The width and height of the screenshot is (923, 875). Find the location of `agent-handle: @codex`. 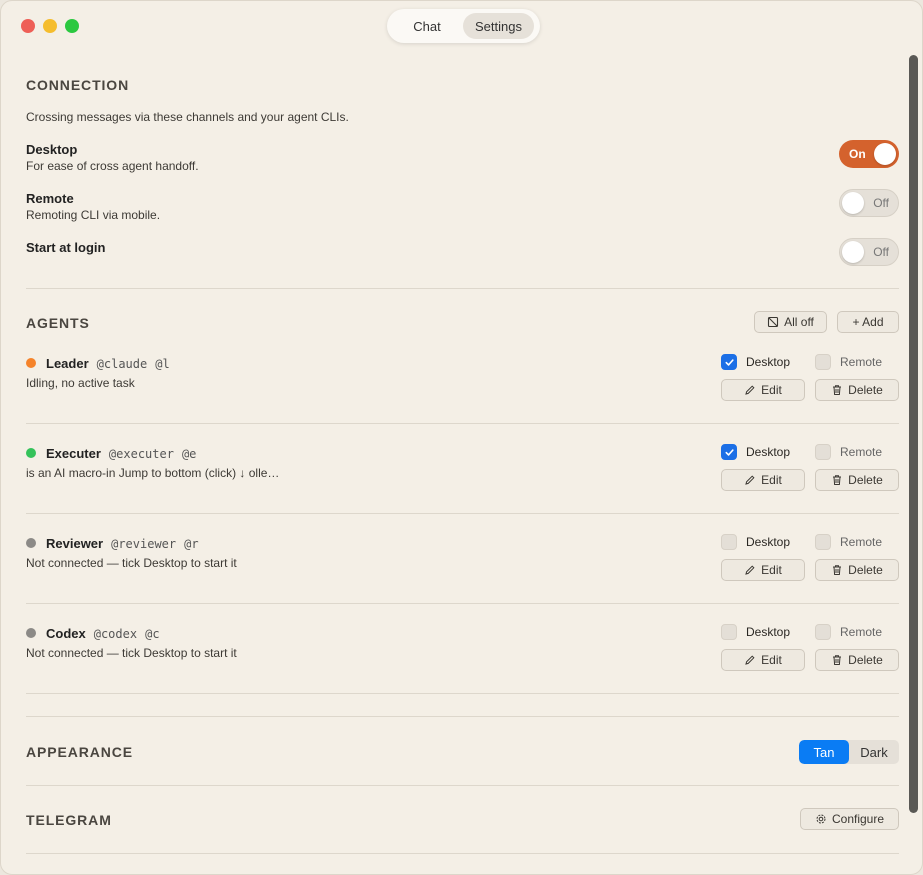

agent-handle: @codex is located at coordinates (115, 634).